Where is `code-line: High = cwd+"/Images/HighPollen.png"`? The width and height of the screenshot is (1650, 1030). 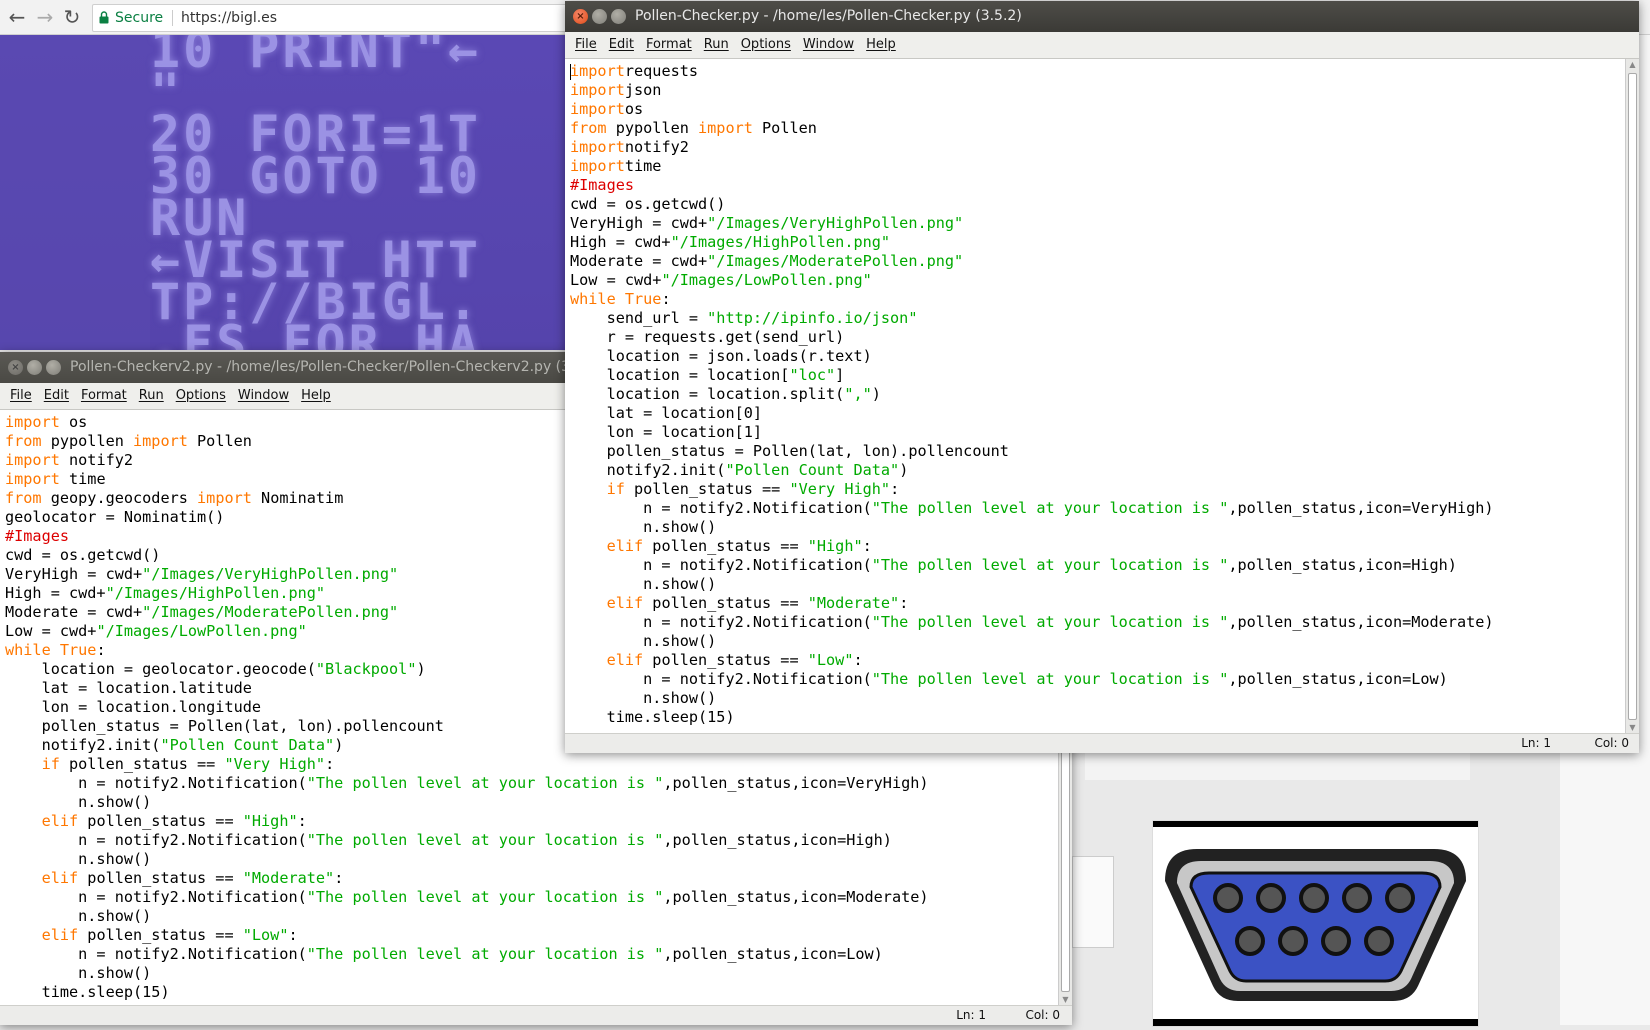
code-line: High = cwd+"/Images/HighPollen.png" is located at coordinates (1097, 242).